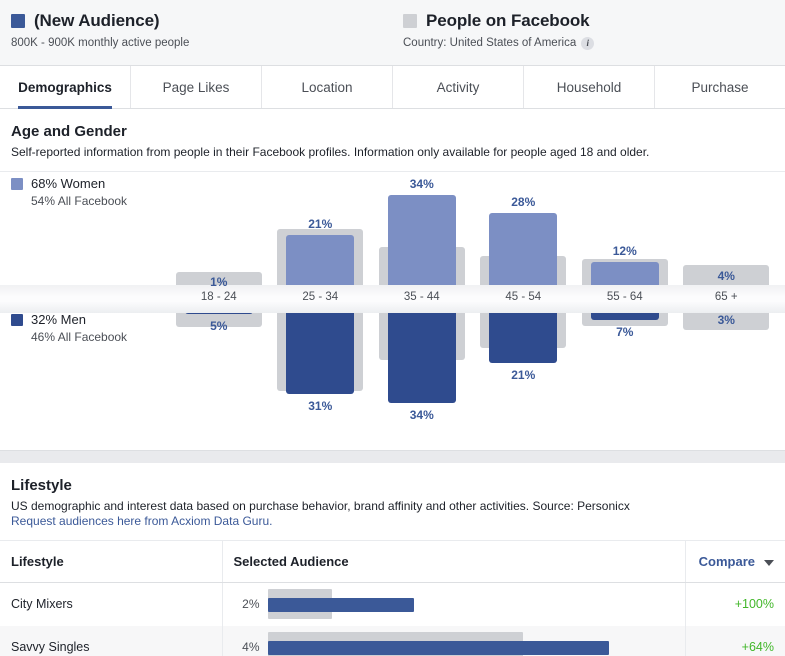 The image size is (785, 656). Describe the element at coordinates (421, 297) in the screenshot. I see `age-axis-label: 35 - 44` at that location.